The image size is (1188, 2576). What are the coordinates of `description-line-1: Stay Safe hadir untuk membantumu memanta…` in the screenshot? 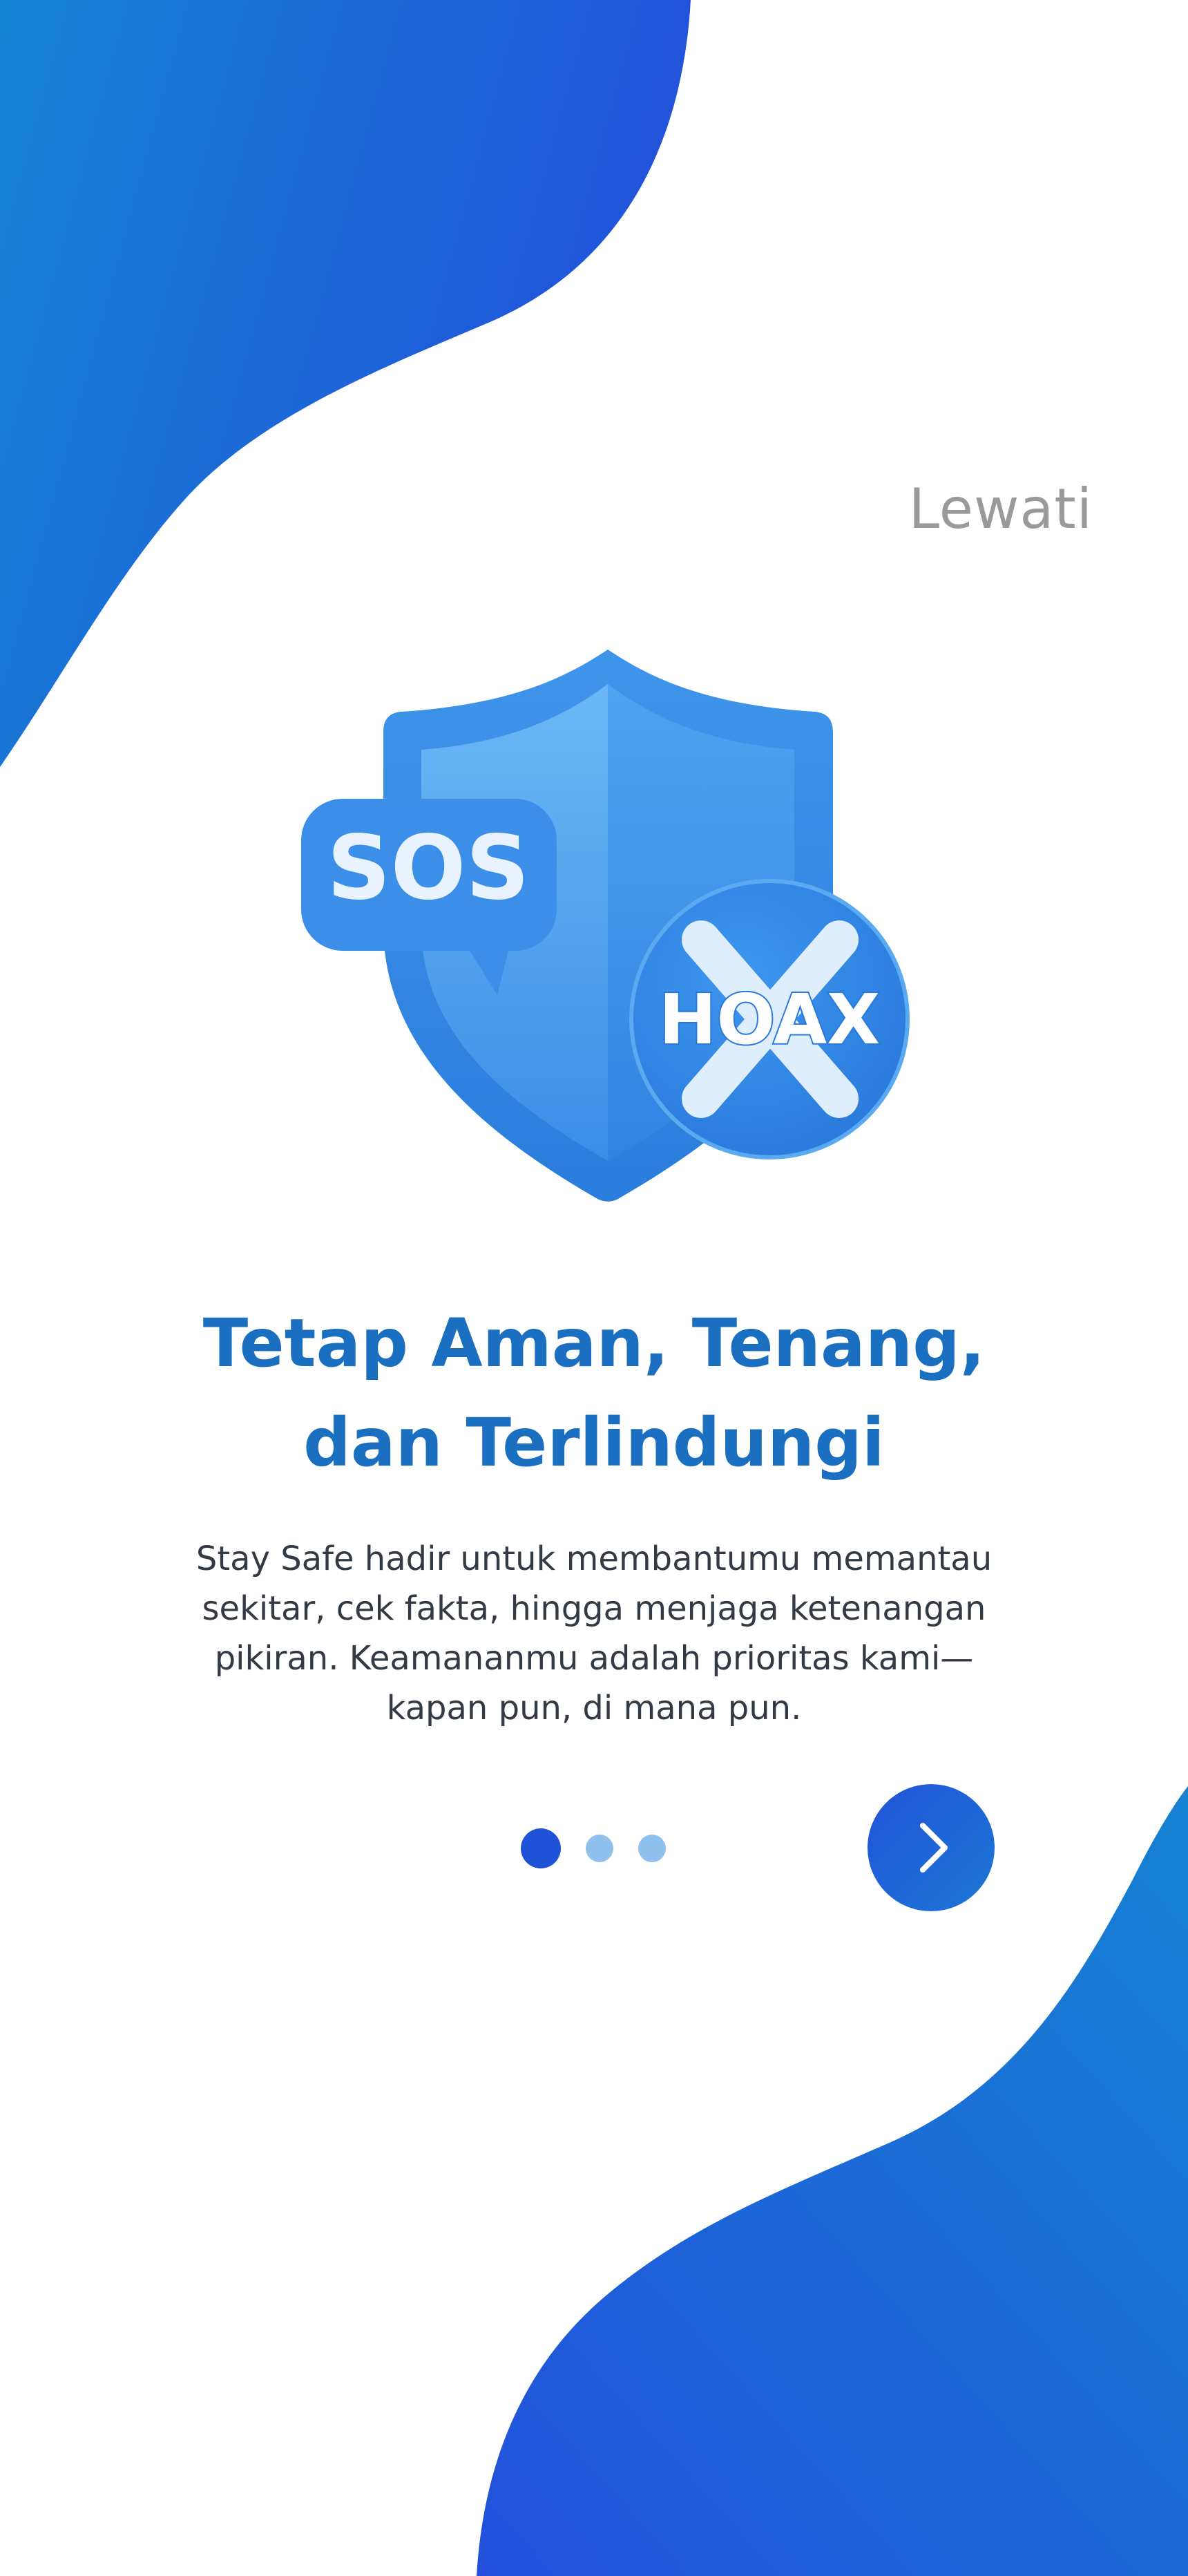 It's located at (594, 1559).